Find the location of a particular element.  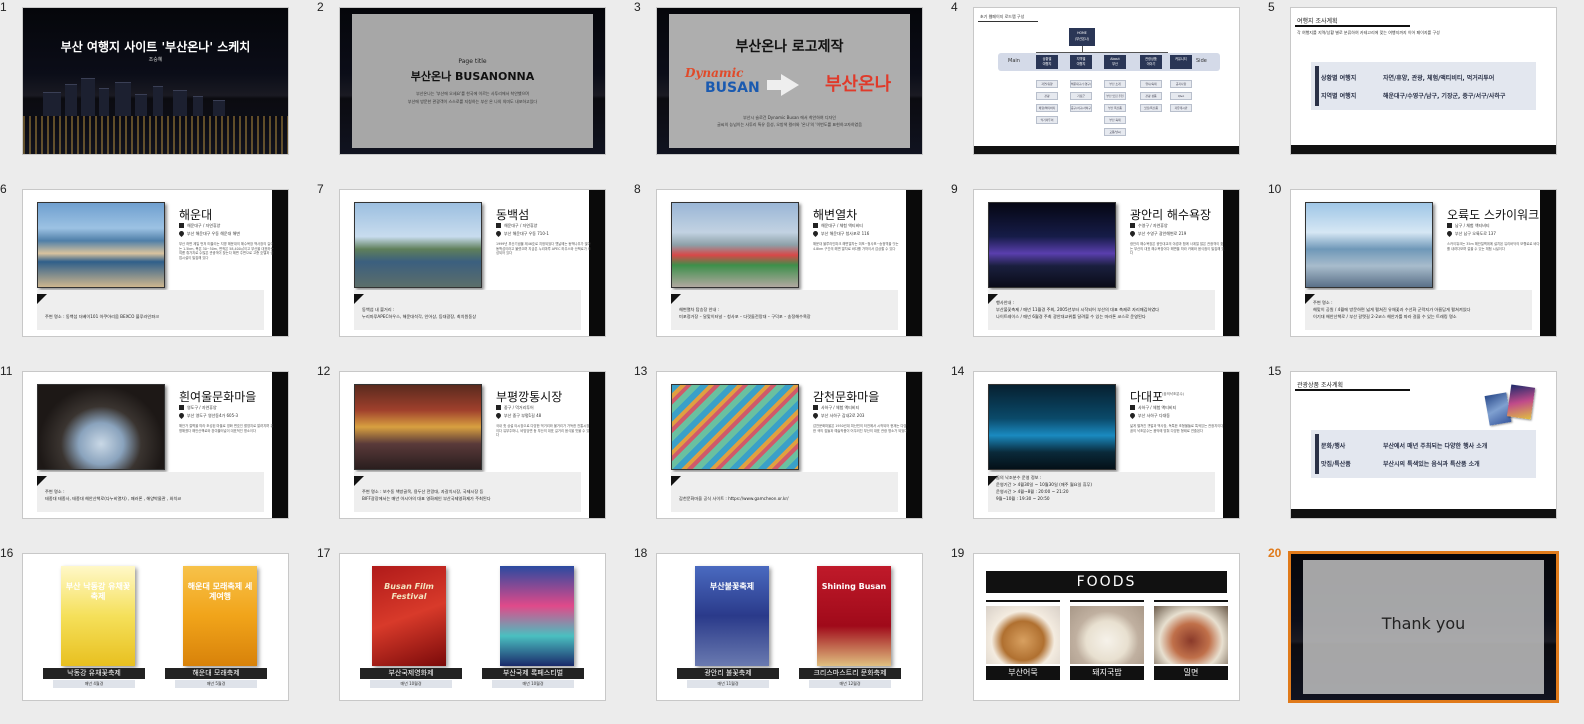

food-caption: 밀면 is located at coordinates (1191, 673).